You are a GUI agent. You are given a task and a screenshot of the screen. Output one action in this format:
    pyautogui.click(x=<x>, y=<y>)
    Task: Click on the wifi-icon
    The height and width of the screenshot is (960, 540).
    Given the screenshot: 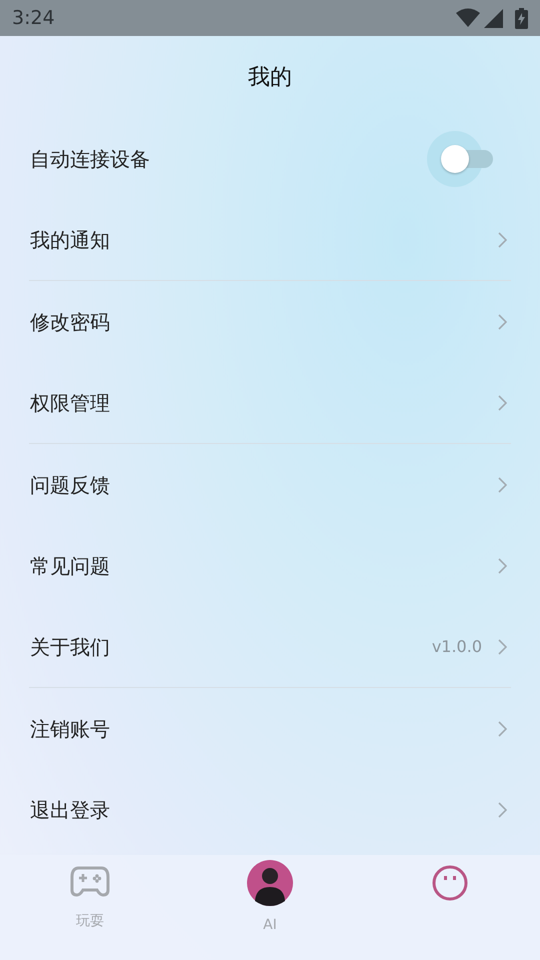 What is the action you would take?
    pyautogui.click(x=468, y=18)
    